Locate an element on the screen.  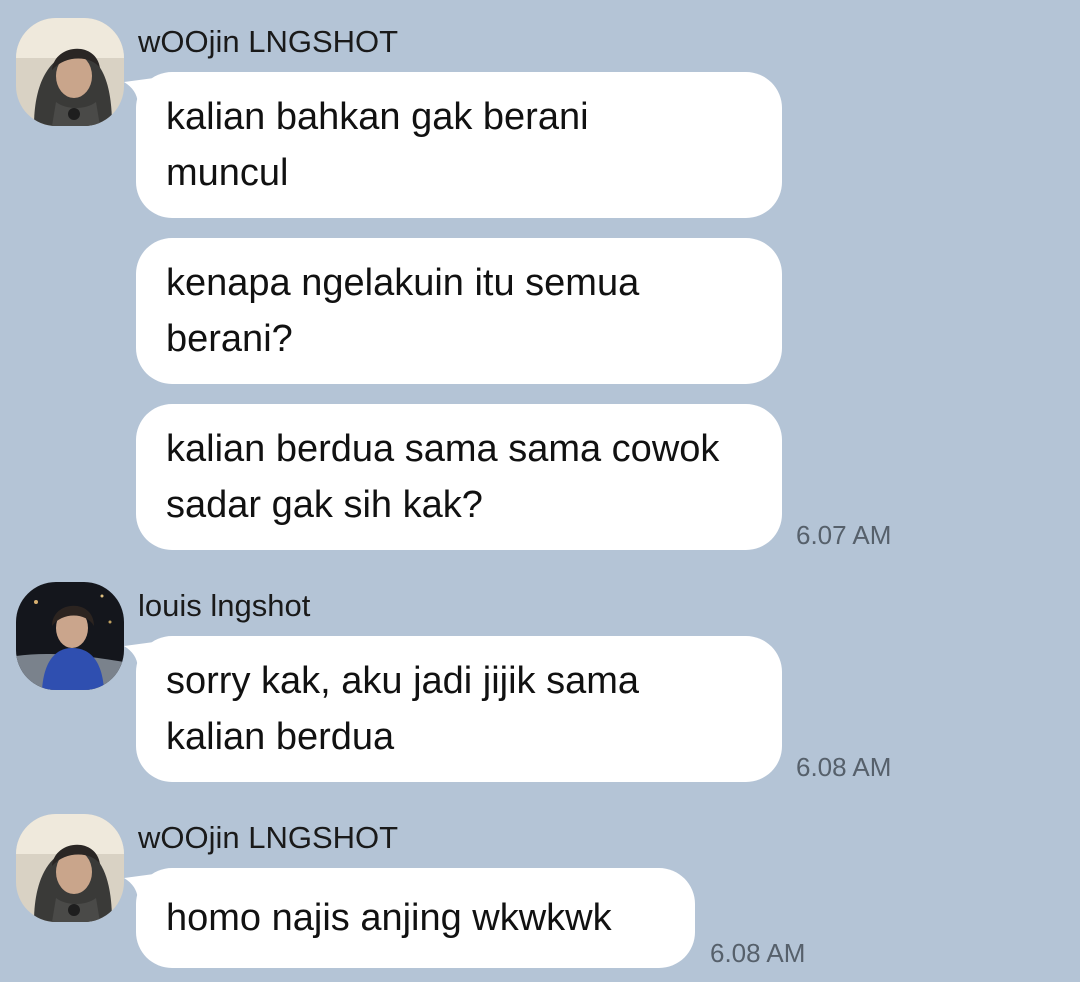
message-bubble: kenapa ngelakuin itu semua berani? is located at coordinates (459, 311).